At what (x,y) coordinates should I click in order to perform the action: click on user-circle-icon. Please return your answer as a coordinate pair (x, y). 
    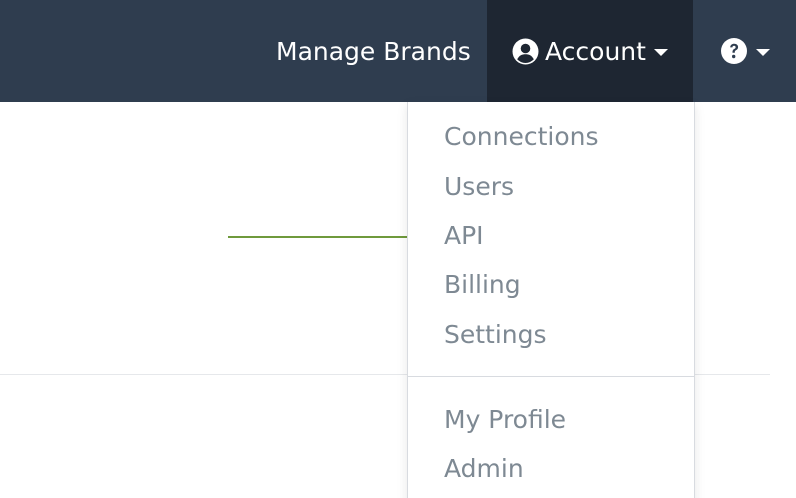
    Looking at the image, I should click on (525, 51).